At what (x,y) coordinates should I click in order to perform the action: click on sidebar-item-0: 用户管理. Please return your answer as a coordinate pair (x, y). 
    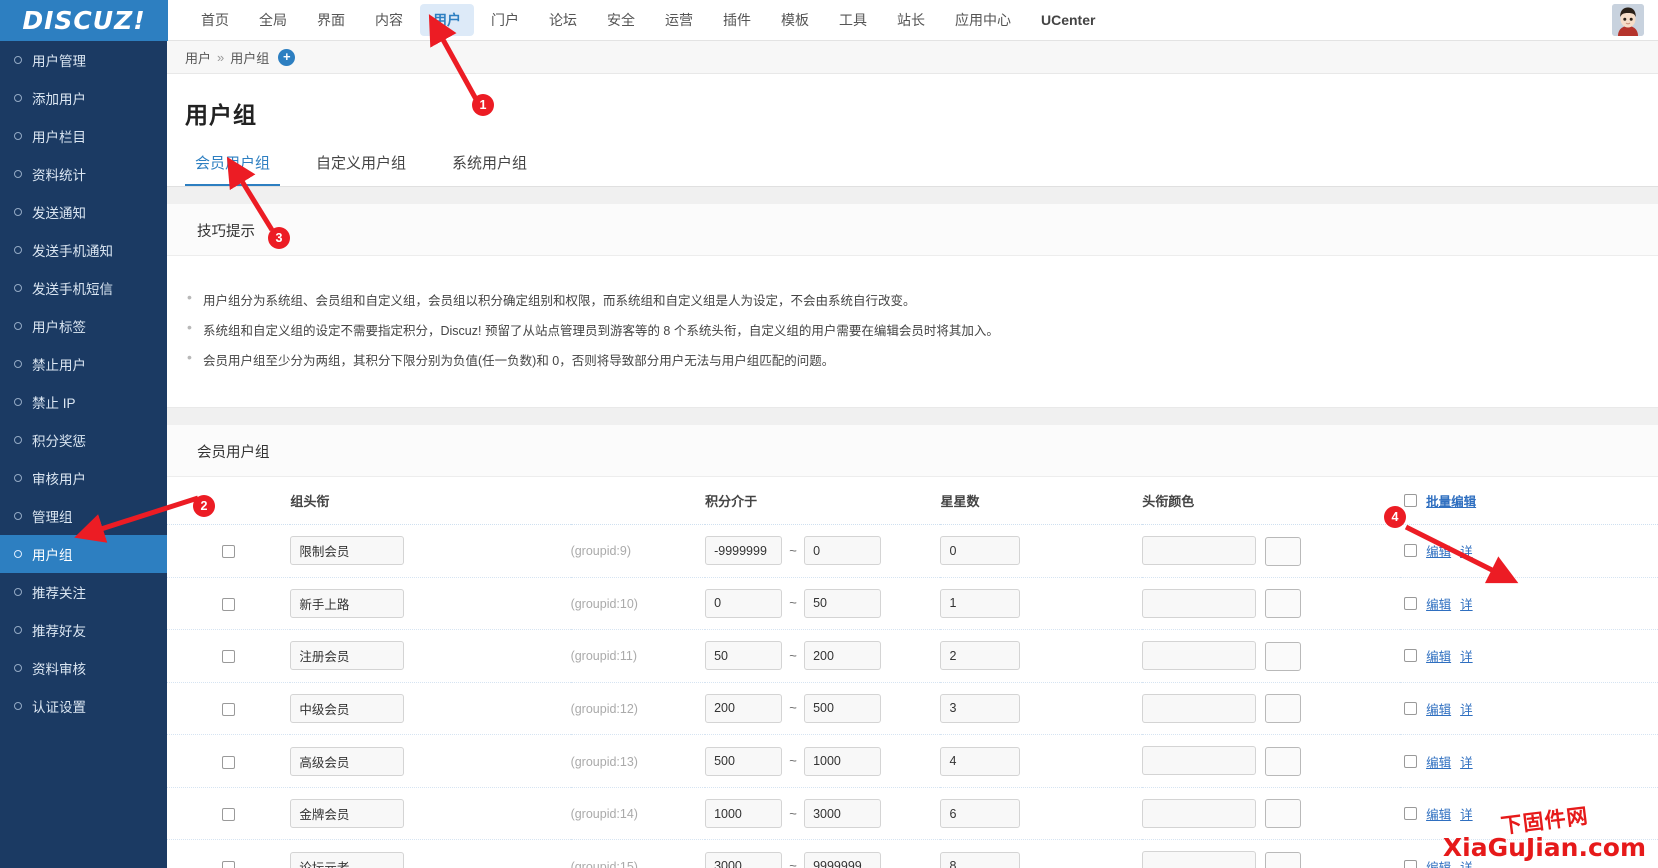
    Looking at the image, I should click on (83, 60).